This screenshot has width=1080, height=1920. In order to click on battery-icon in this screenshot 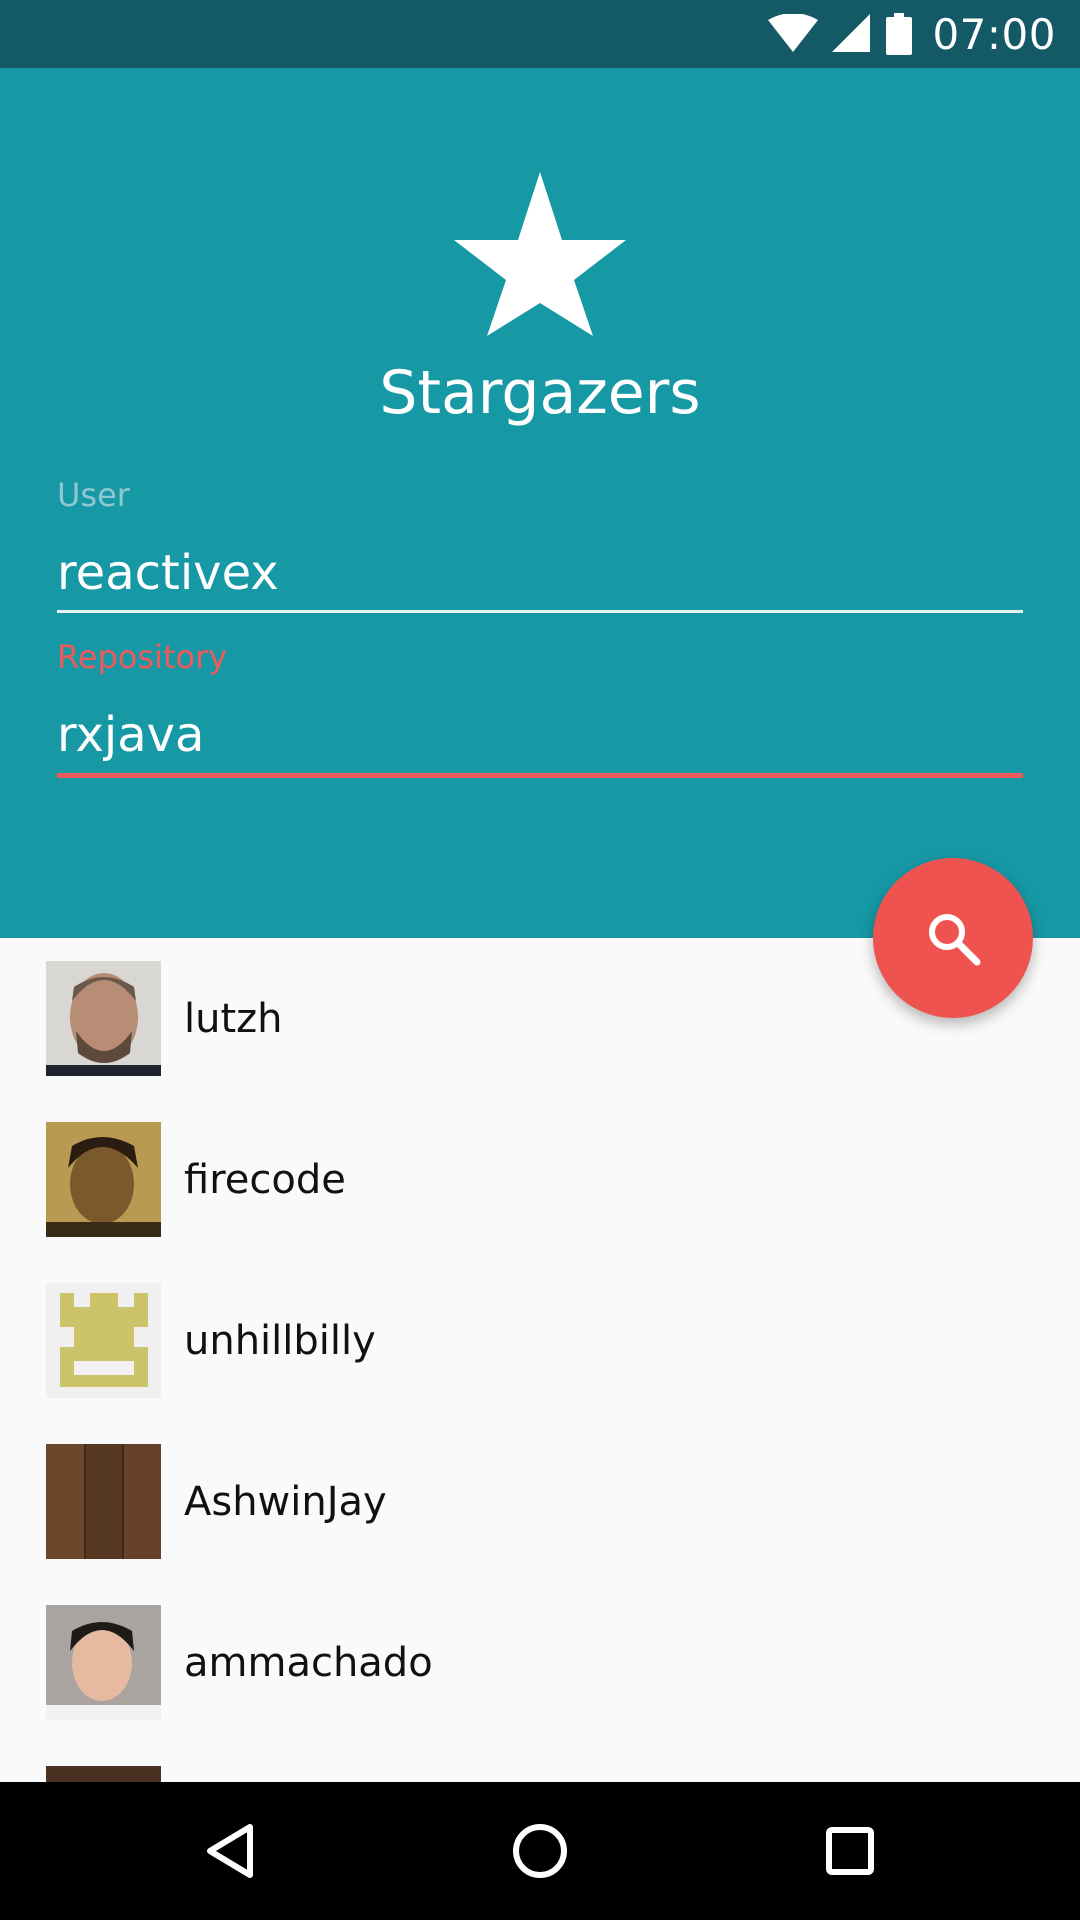, I will do `click(899, 34)`.